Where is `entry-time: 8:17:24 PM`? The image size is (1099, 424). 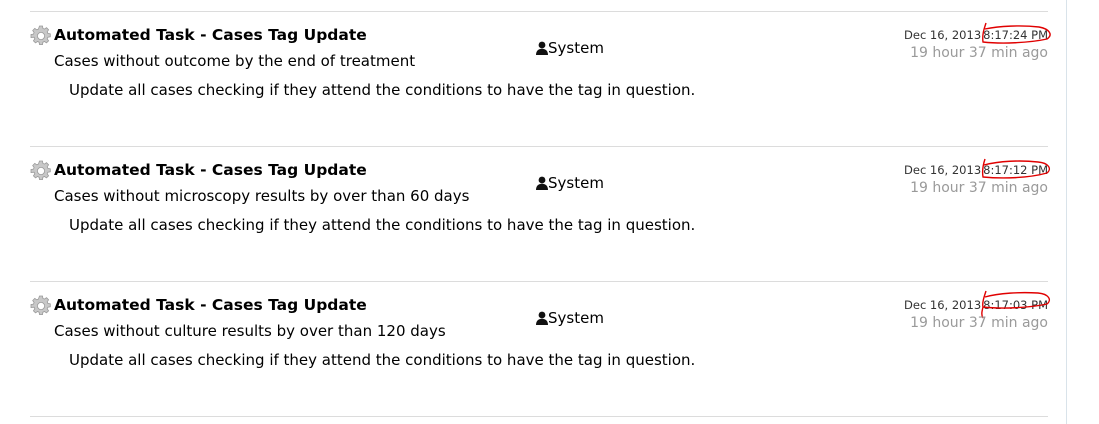 entry-time: 8:17:24 PM is located at coordinates (1016, 33).